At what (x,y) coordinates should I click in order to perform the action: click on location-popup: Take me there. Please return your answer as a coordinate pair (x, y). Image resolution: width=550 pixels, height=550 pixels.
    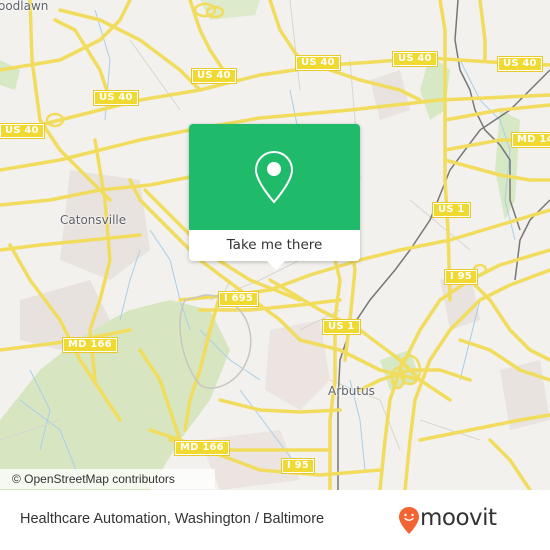
    Looking at the image, I should click on (274, 197).